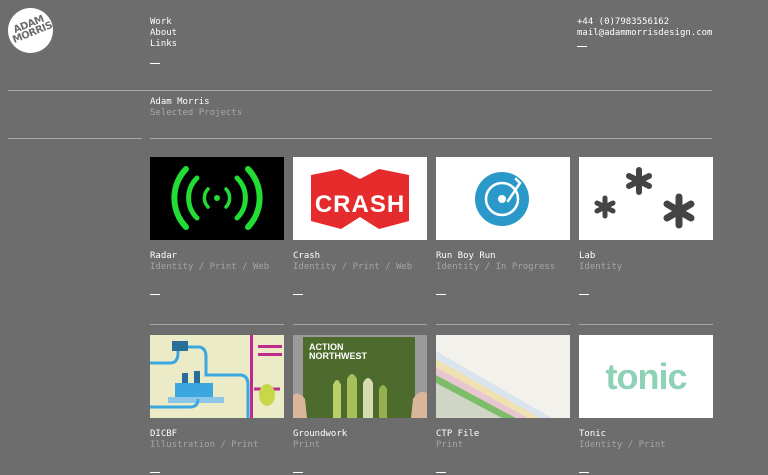  Describe the element at coordinates (360, 90) in the screenshot. I see `header-divider` at that location.